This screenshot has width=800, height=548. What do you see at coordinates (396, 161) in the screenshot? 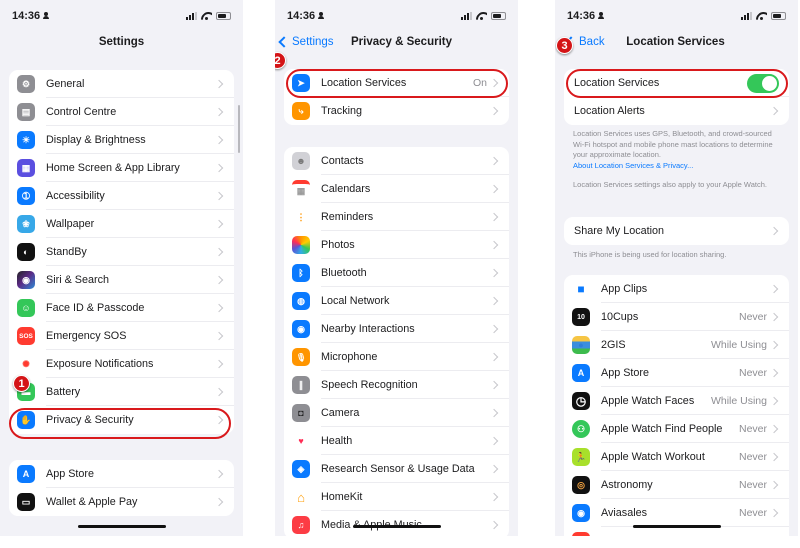
I see `privacy-item-contacts: ☻ Contacts` at bounding box center [396, 161].